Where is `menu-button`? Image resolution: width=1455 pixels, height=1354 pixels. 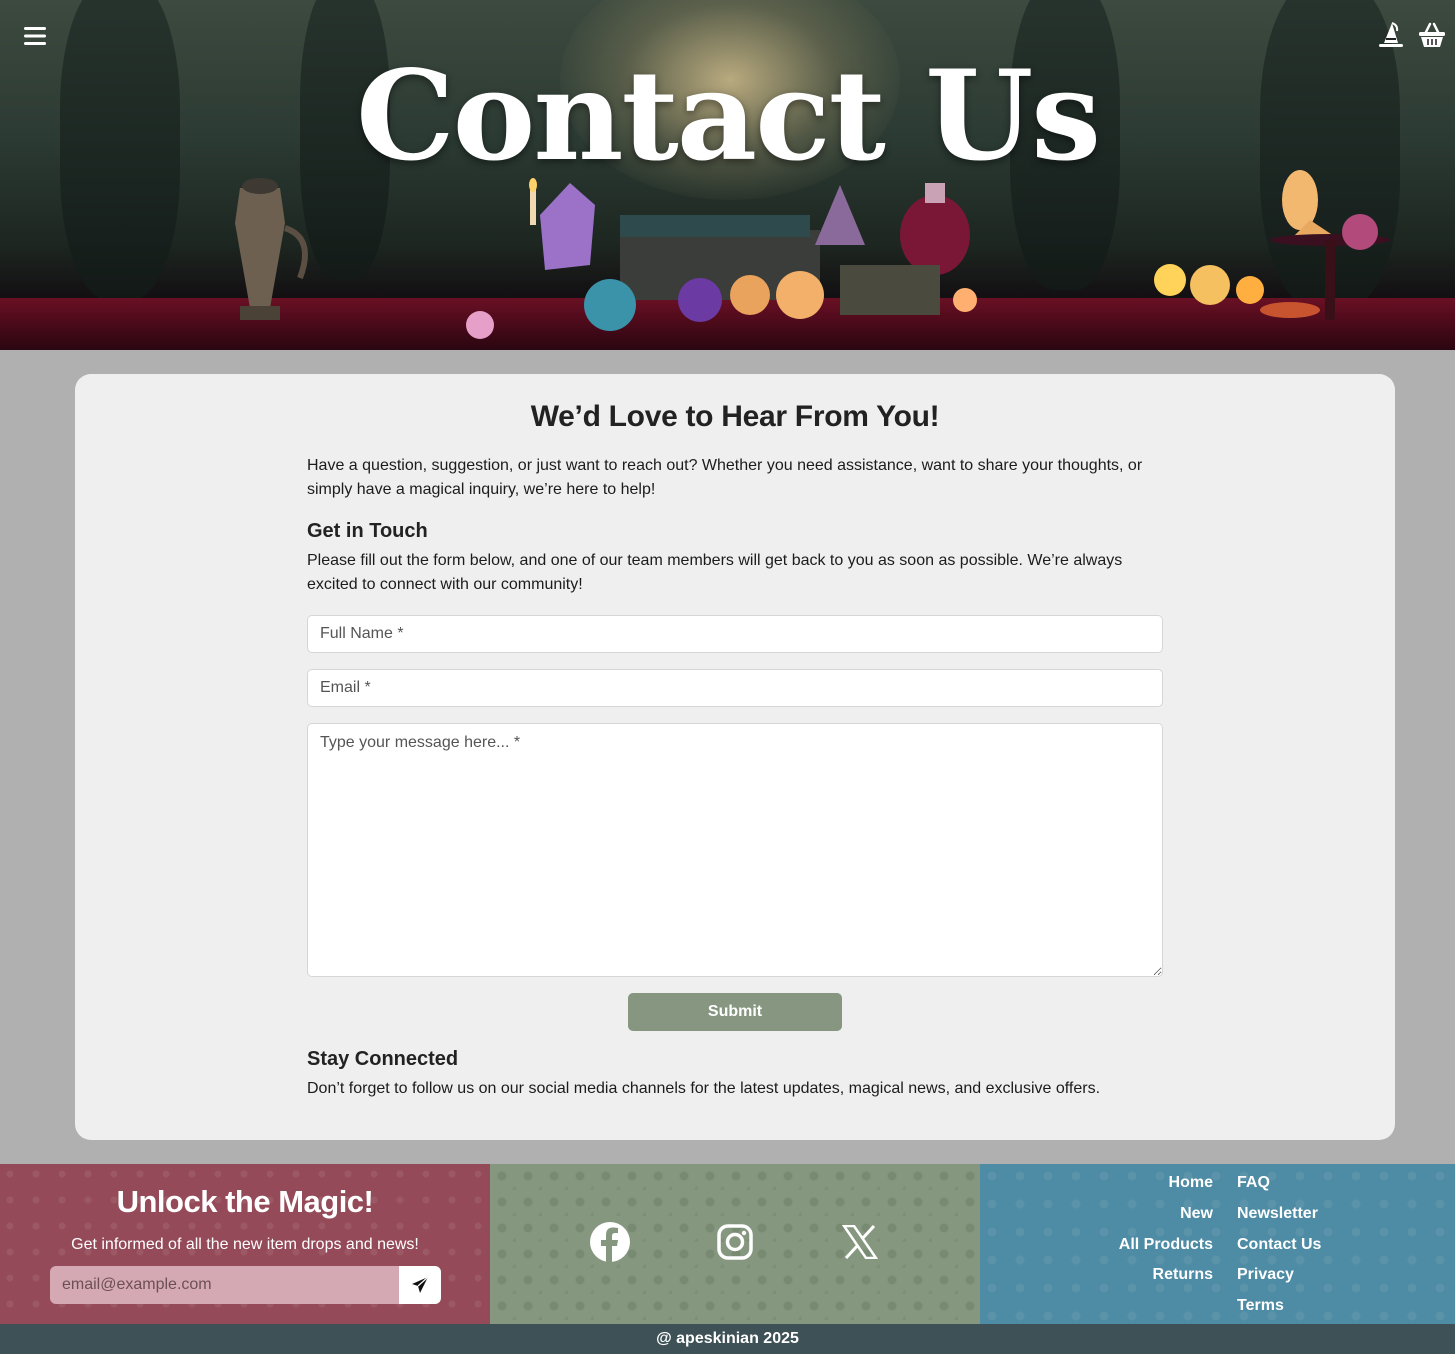
menu-button is located at coordinates (35, 36).